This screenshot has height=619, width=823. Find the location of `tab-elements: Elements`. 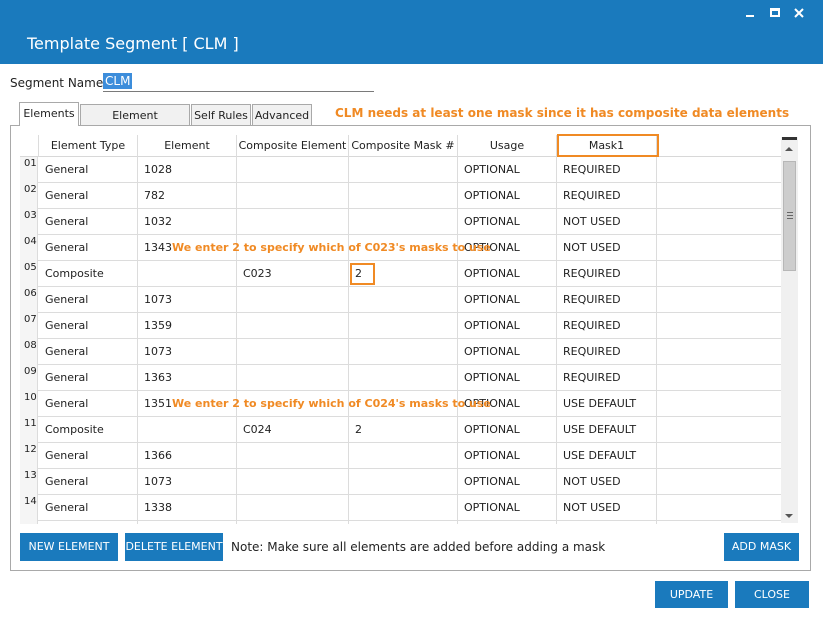

tab-elements: Elements is located at coordinates (49, 114).